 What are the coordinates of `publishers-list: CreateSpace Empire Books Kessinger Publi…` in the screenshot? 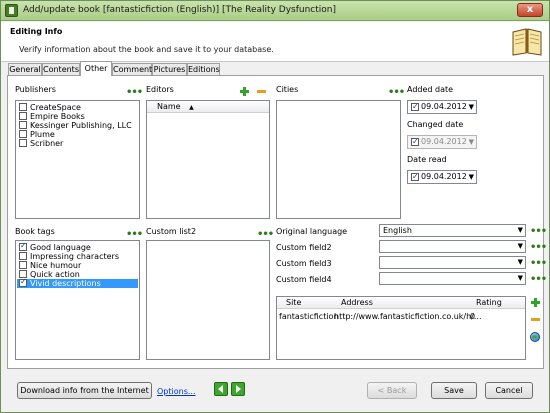 It's located at (77, 159).